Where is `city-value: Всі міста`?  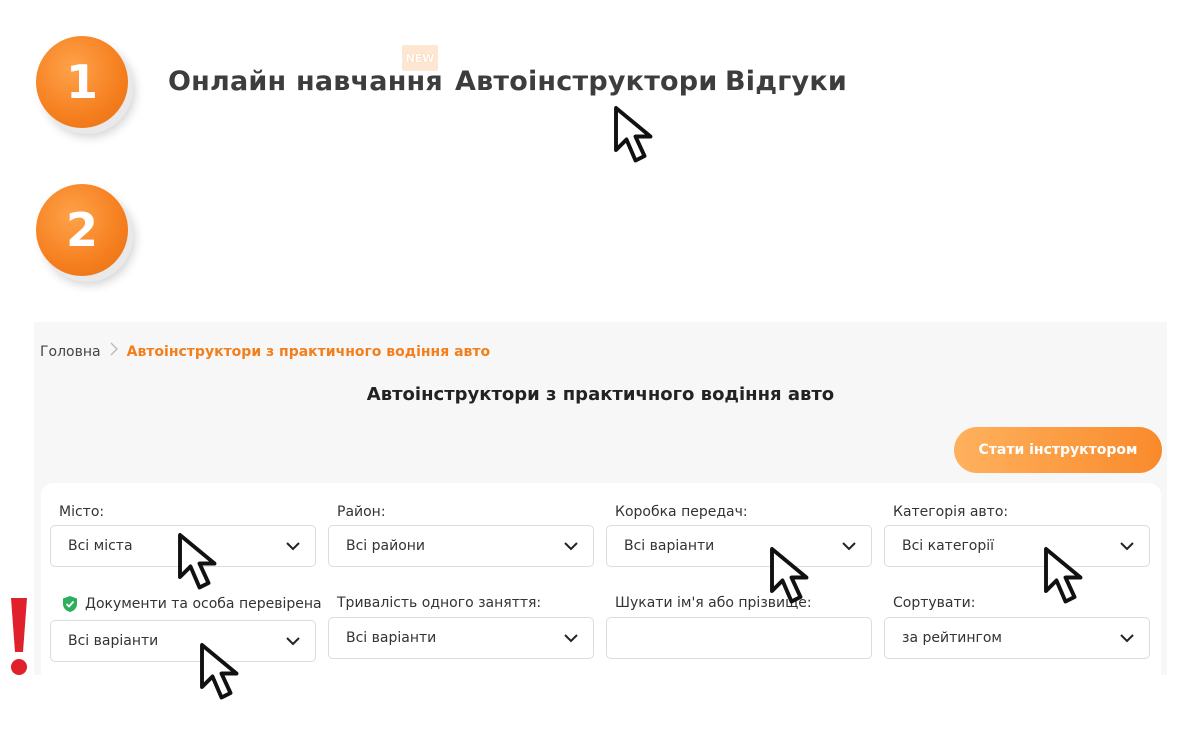 city-value: Всі міста is located at coordinates (100, 546).